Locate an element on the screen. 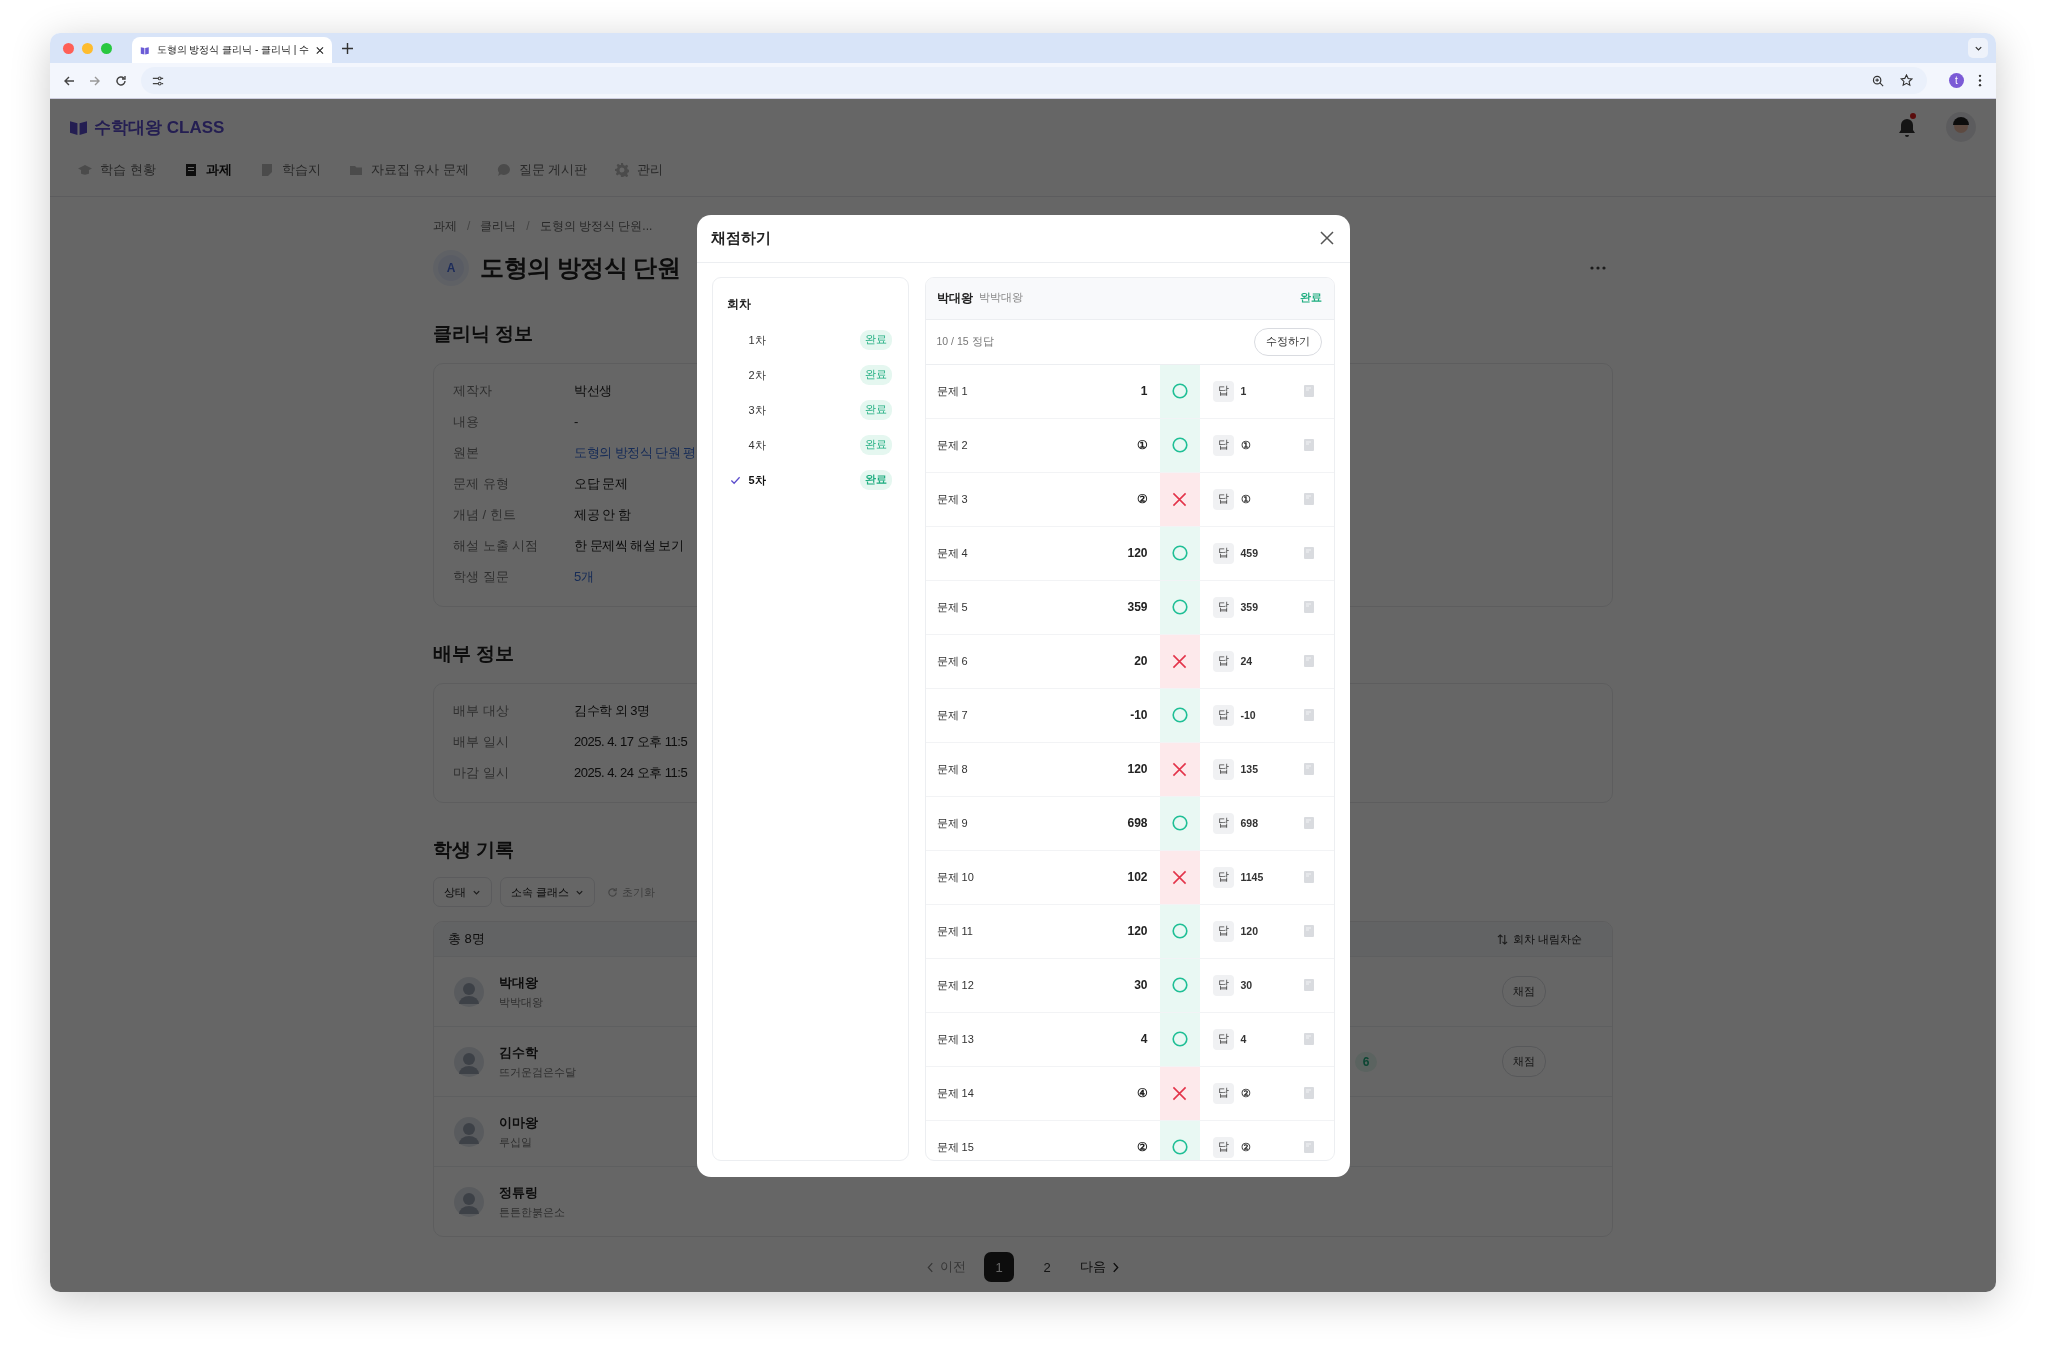  profile-button: t is located at coordinates (1956, 80).